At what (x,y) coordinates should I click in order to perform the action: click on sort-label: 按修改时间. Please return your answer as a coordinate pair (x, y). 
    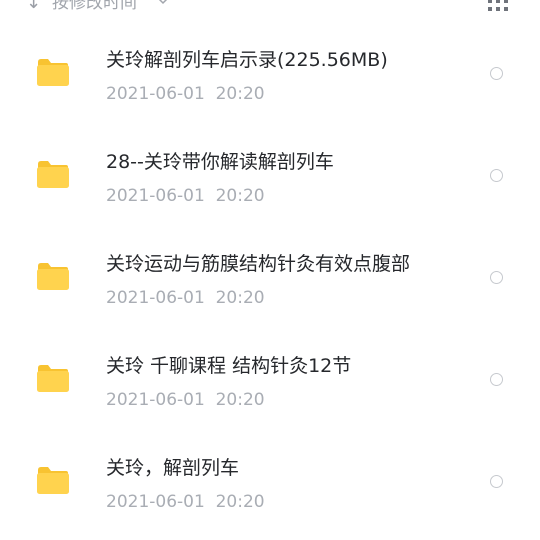
    Looking at the image, I should click on (94, 7).